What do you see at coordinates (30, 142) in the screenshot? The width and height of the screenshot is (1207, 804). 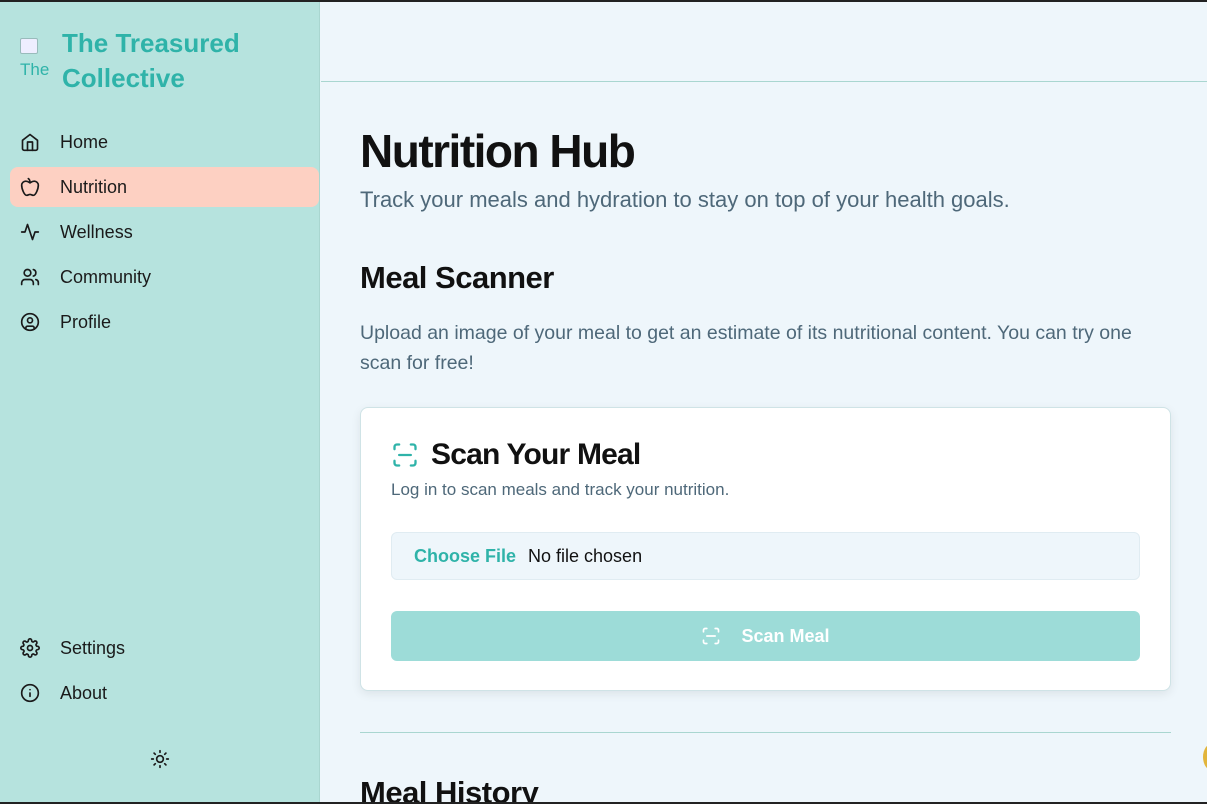 I see `home-icon` at bounding box center [30, 142].